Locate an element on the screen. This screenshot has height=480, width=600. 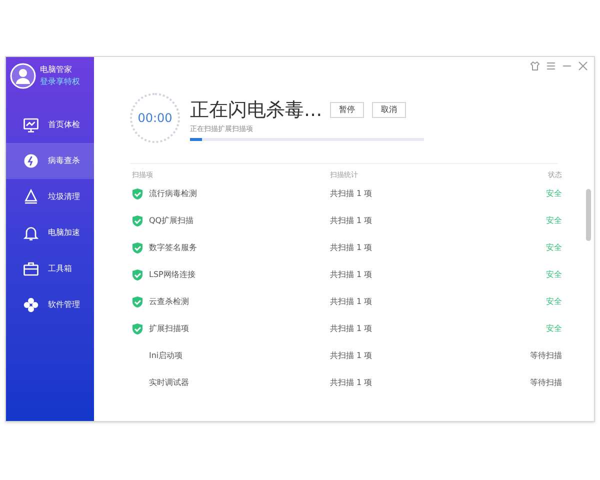
toolbox-icon is located at coordinates (31, 269).